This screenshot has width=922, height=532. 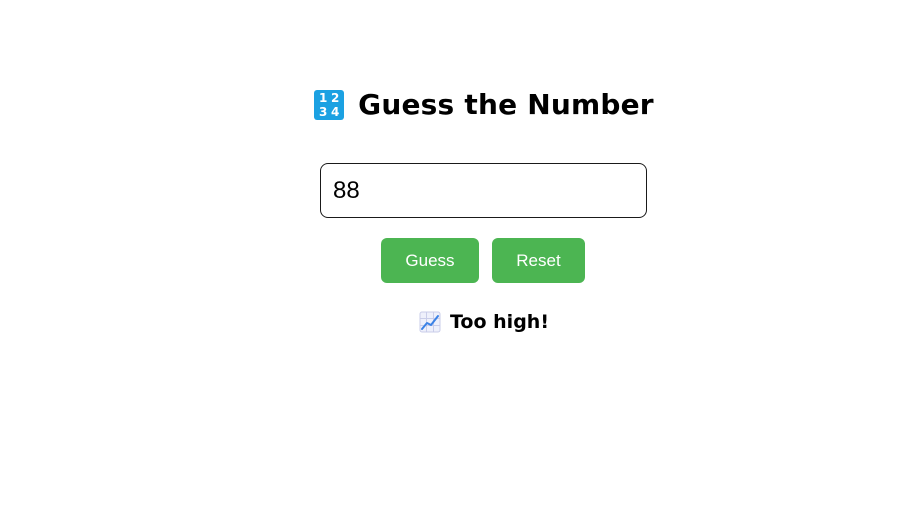 What do you see at coordinates (430, 260) in the screenshot?
I see `guess-button: Guess` at bounding box center [430, 260].